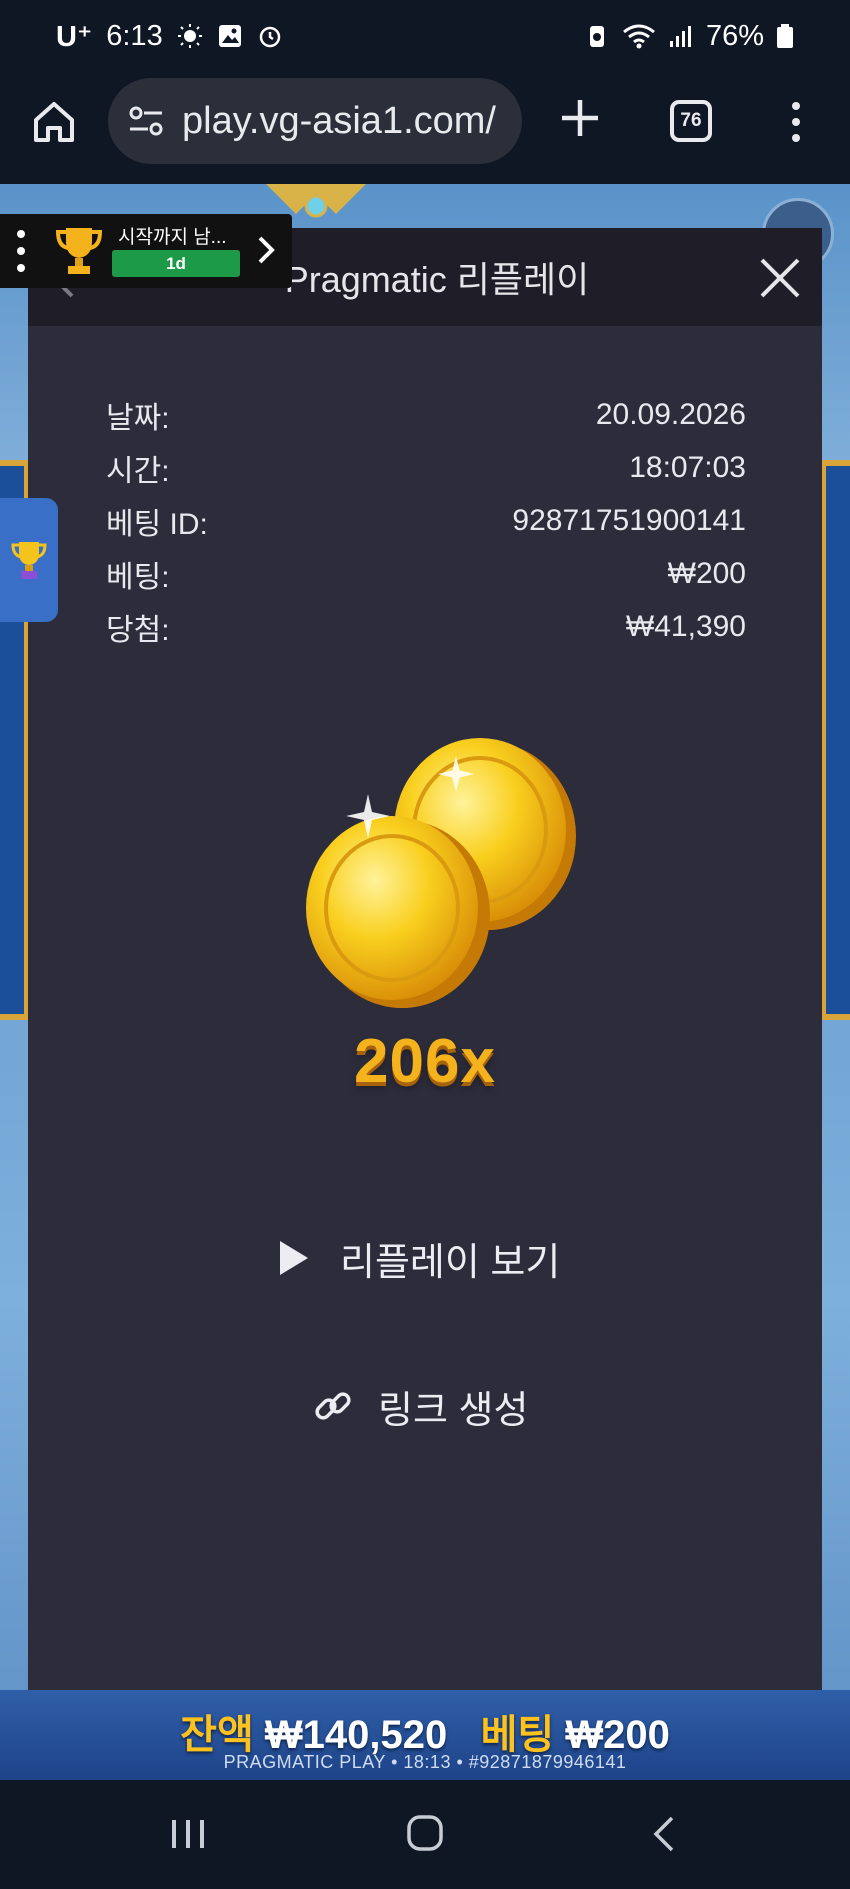  Describe the element at coordinates (639, 36) in the screenshot. I see `wifi-icon` at that location.